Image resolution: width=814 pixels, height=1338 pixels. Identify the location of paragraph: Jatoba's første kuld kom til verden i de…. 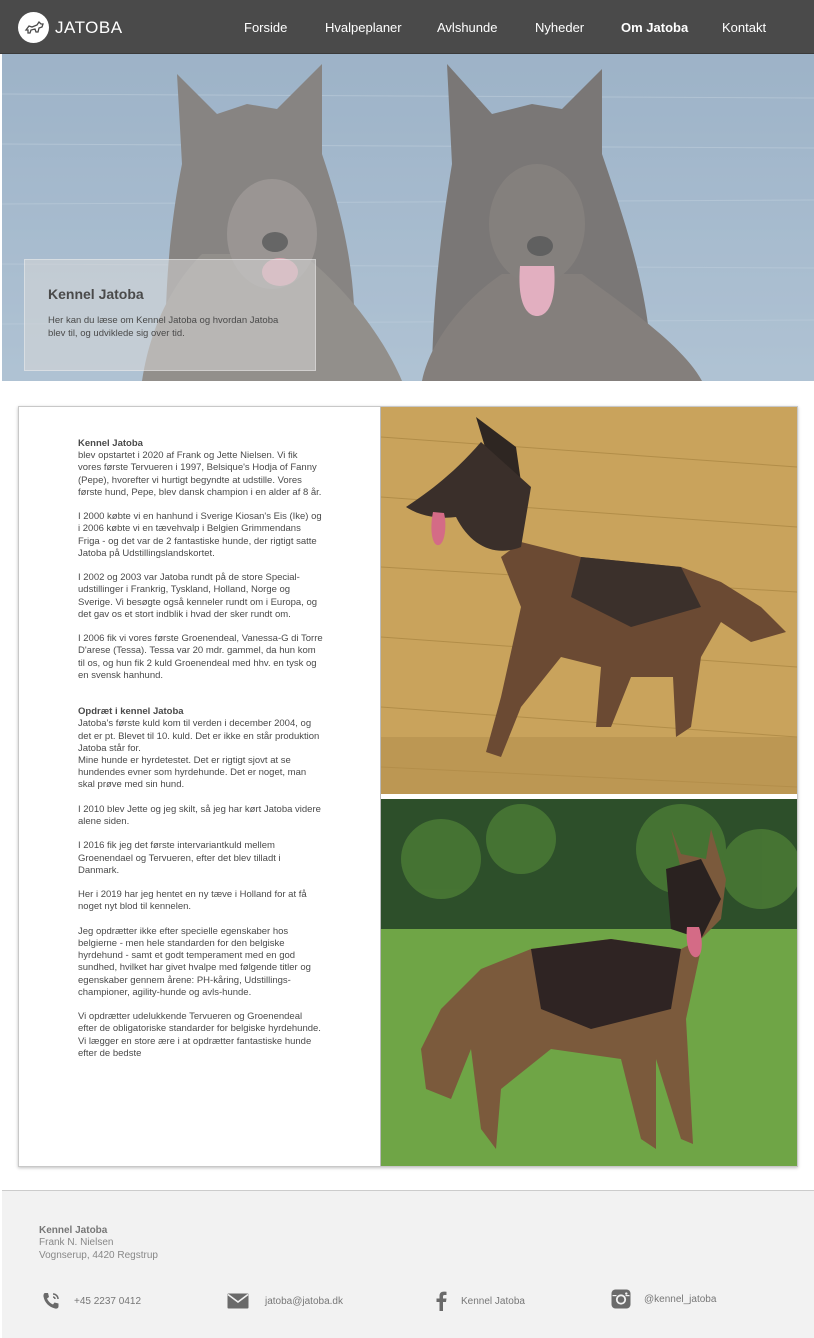
(199, 736).